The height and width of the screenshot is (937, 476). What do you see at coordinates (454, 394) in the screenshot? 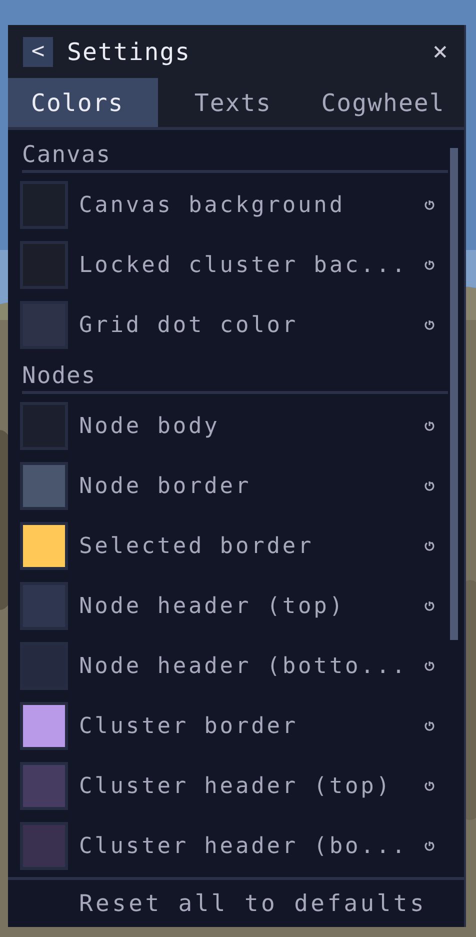
I see `scrollbar` at bounding box center [454, 394].